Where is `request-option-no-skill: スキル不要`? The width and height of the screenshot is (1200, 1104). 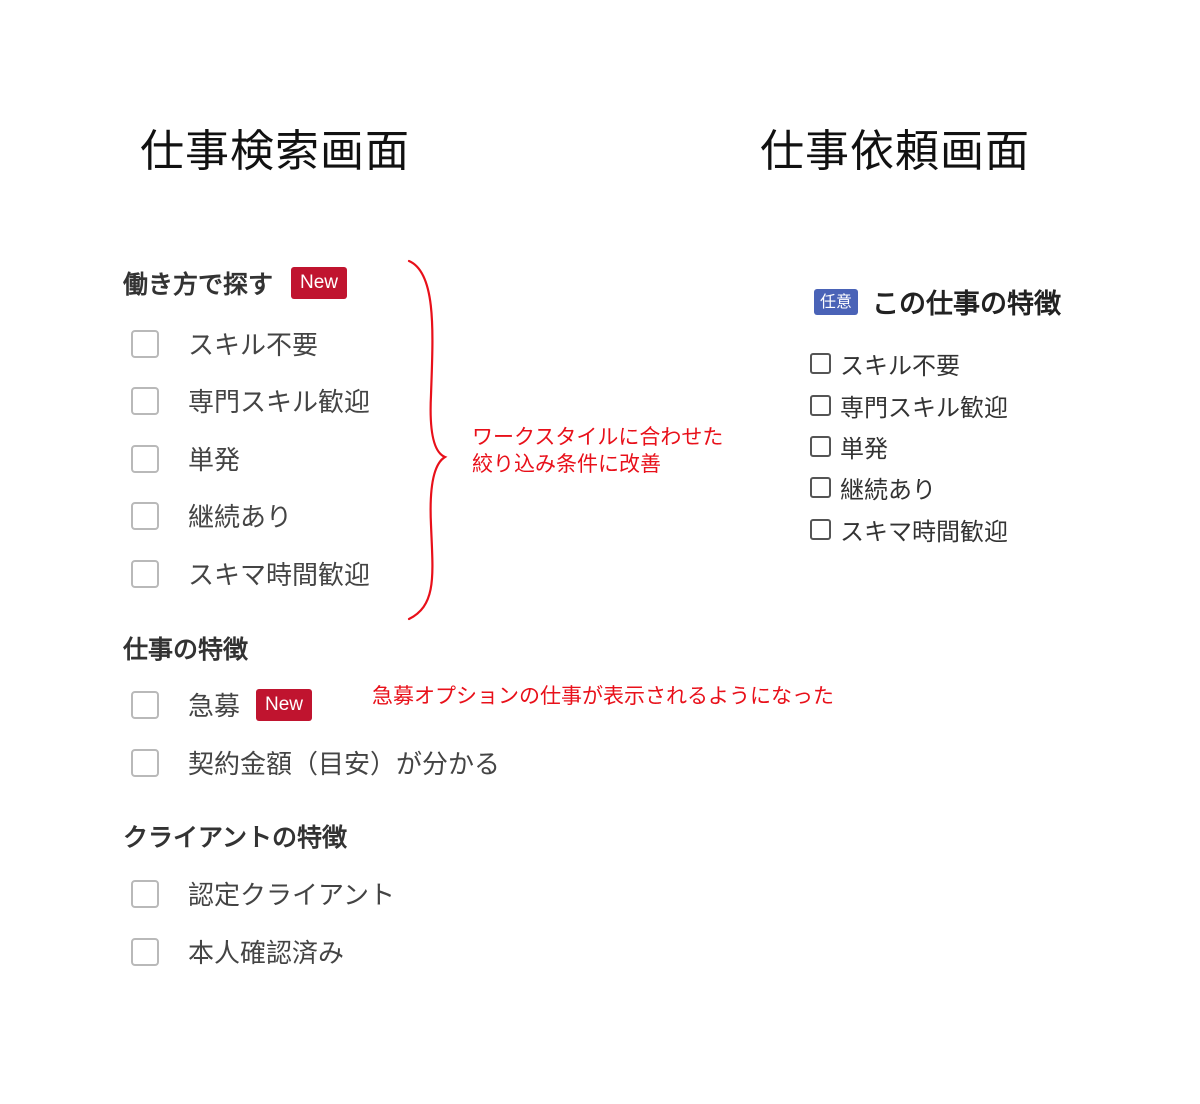
request-option-no-skill: スキル不要 is located at coordinates (885, 363).